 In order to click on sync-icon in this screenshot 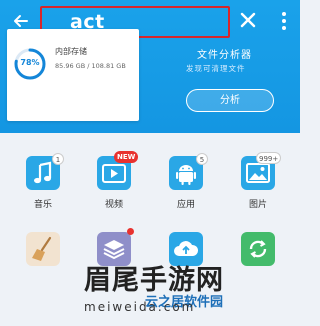, I will do `click(258, 249)`.